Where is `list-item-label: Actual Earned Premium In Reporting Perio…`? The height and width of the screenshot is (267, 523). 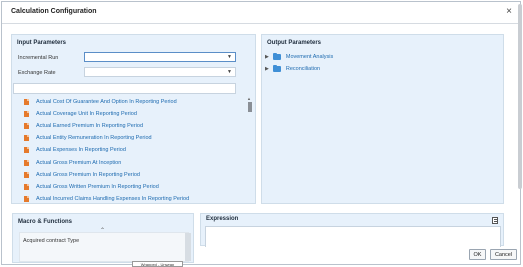 list-item-label: Actual Earned Premium In Reporting Perio… is located at coordinates (89, 126).